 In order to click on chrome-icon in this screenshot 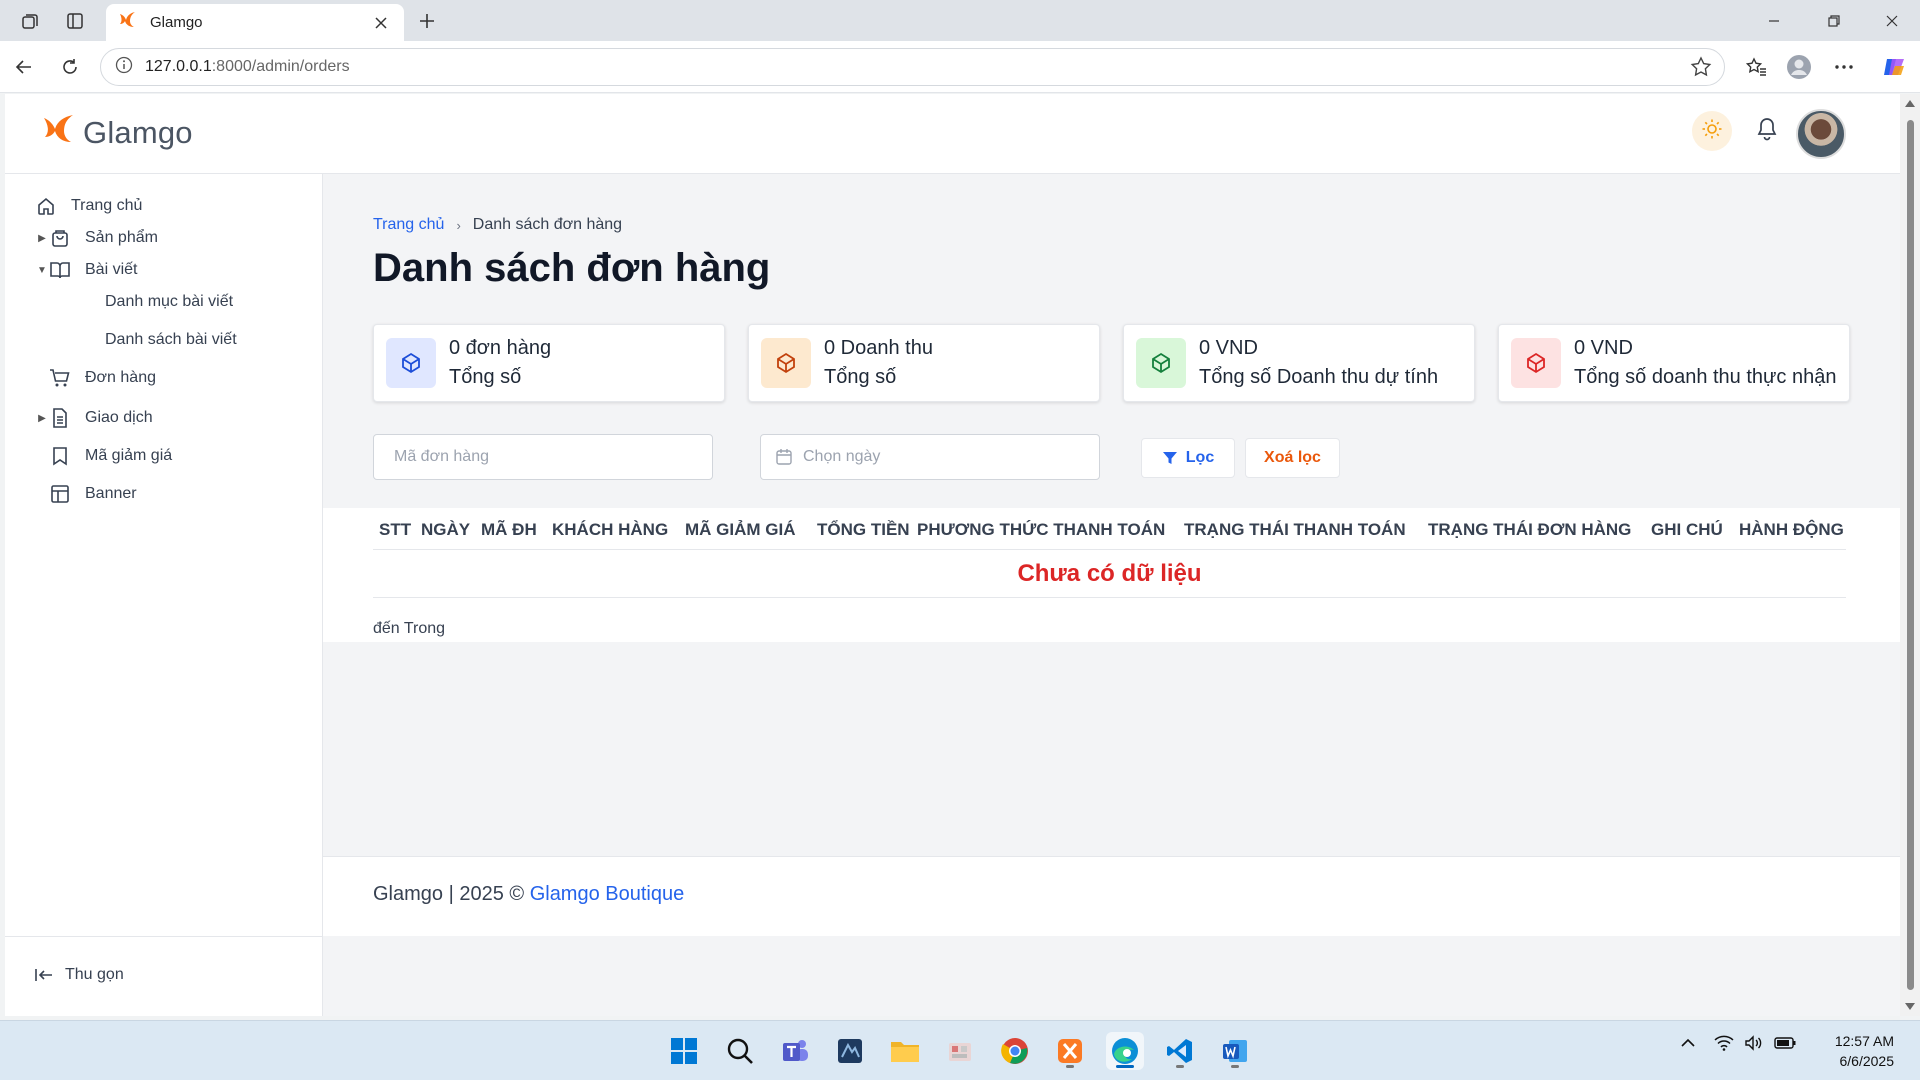, I will do `click(1015, 1051)`.